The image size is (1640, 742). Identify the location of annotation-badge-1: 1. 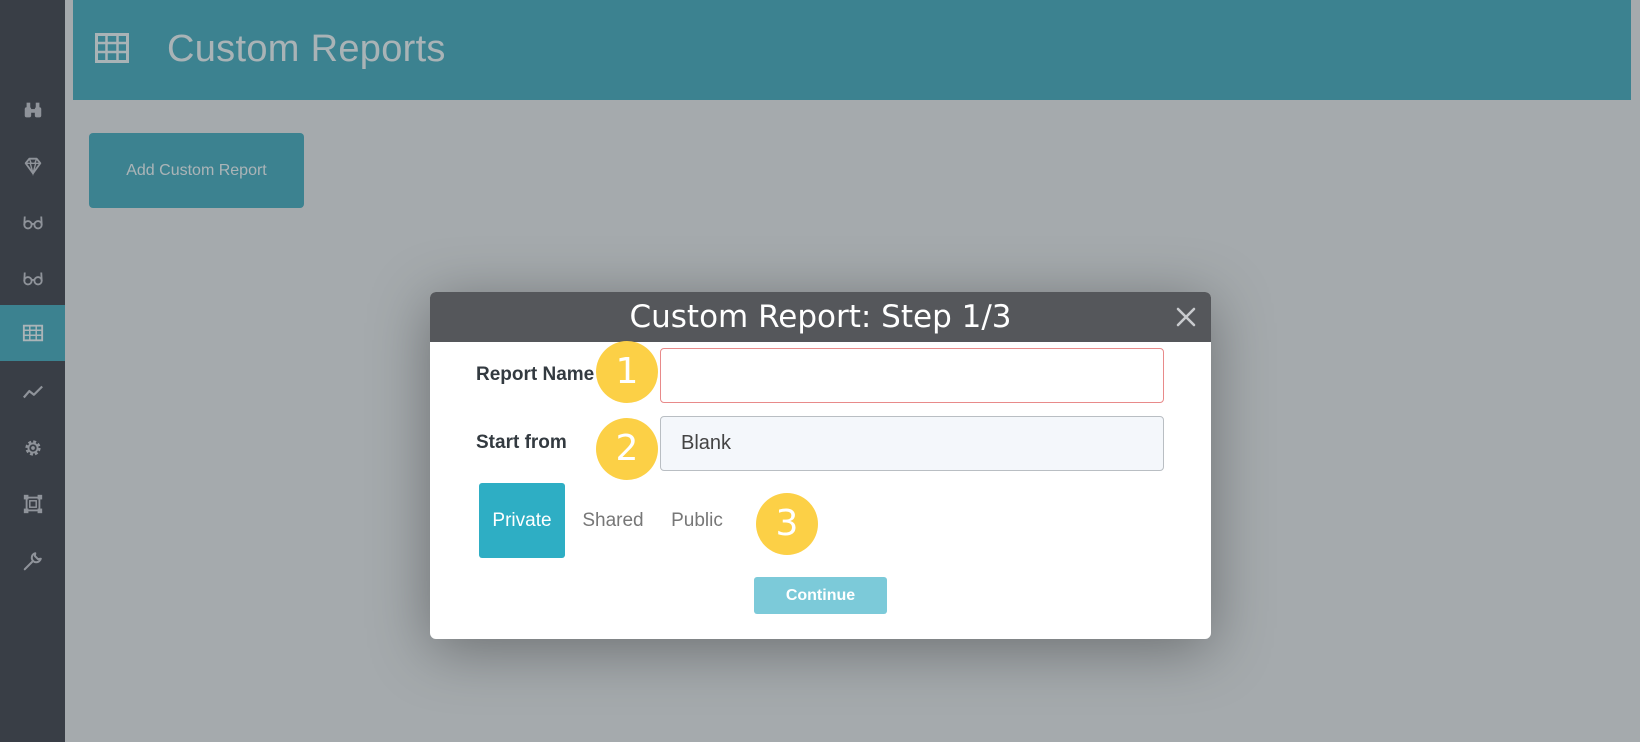
(627, 372).